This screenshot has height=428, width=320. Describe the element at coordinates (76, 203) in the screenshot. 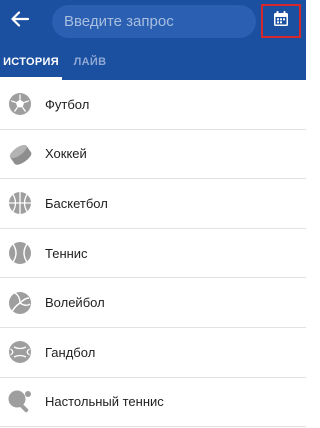

I see `sport-label: Баскетбол` at that location.